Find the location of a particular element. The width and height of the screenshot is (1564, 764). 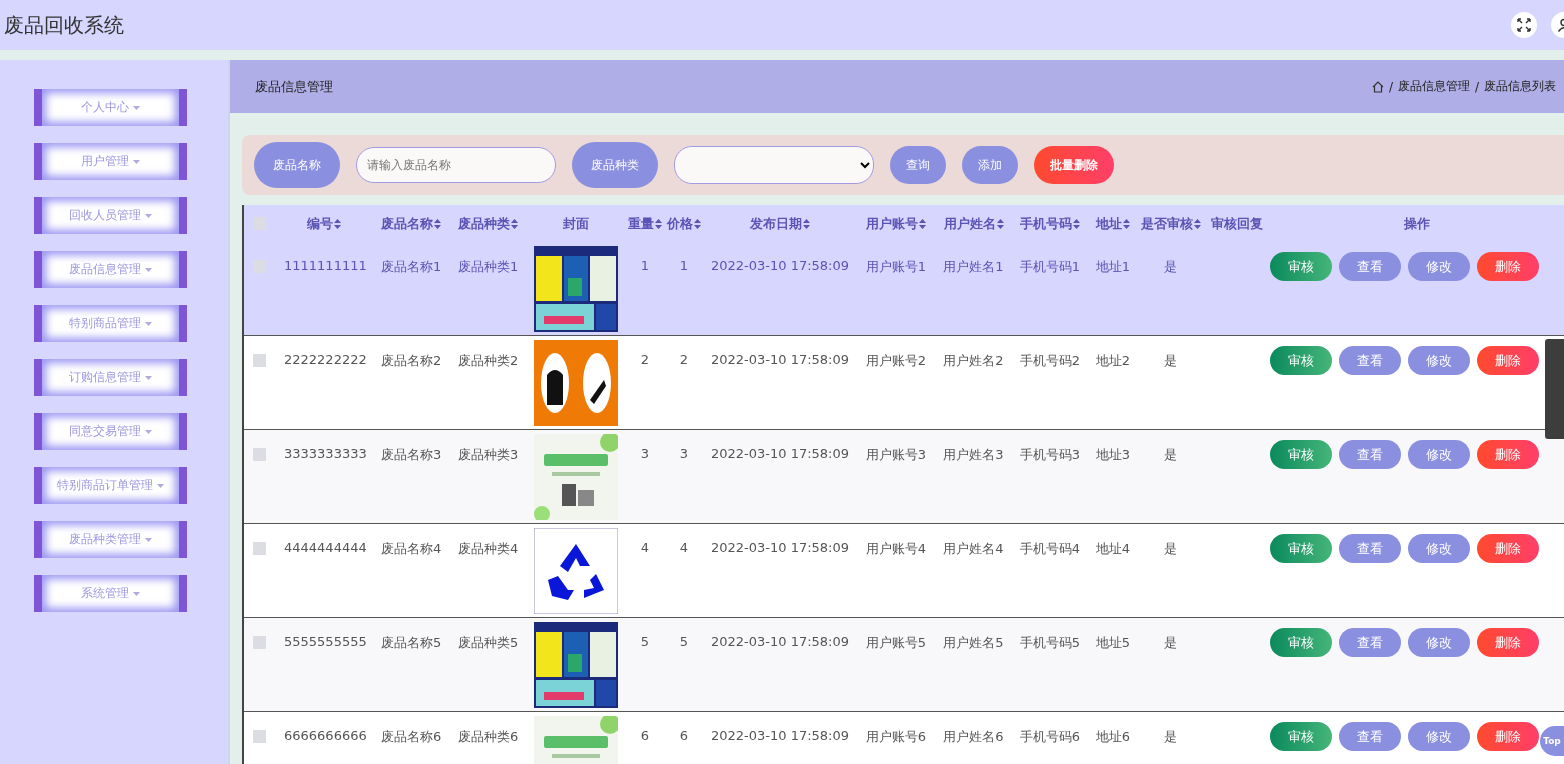

table-cell-text: 废品名称3 is located at coordinates (411, 455).